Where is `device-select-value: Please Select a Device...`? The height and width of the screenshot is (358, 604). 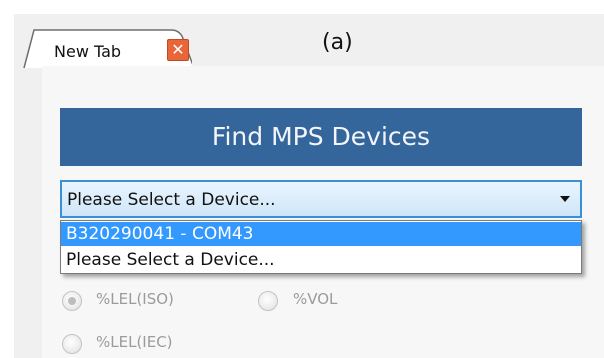
device-select-value: Please Select a Device... is located at coordinates (171, 200).